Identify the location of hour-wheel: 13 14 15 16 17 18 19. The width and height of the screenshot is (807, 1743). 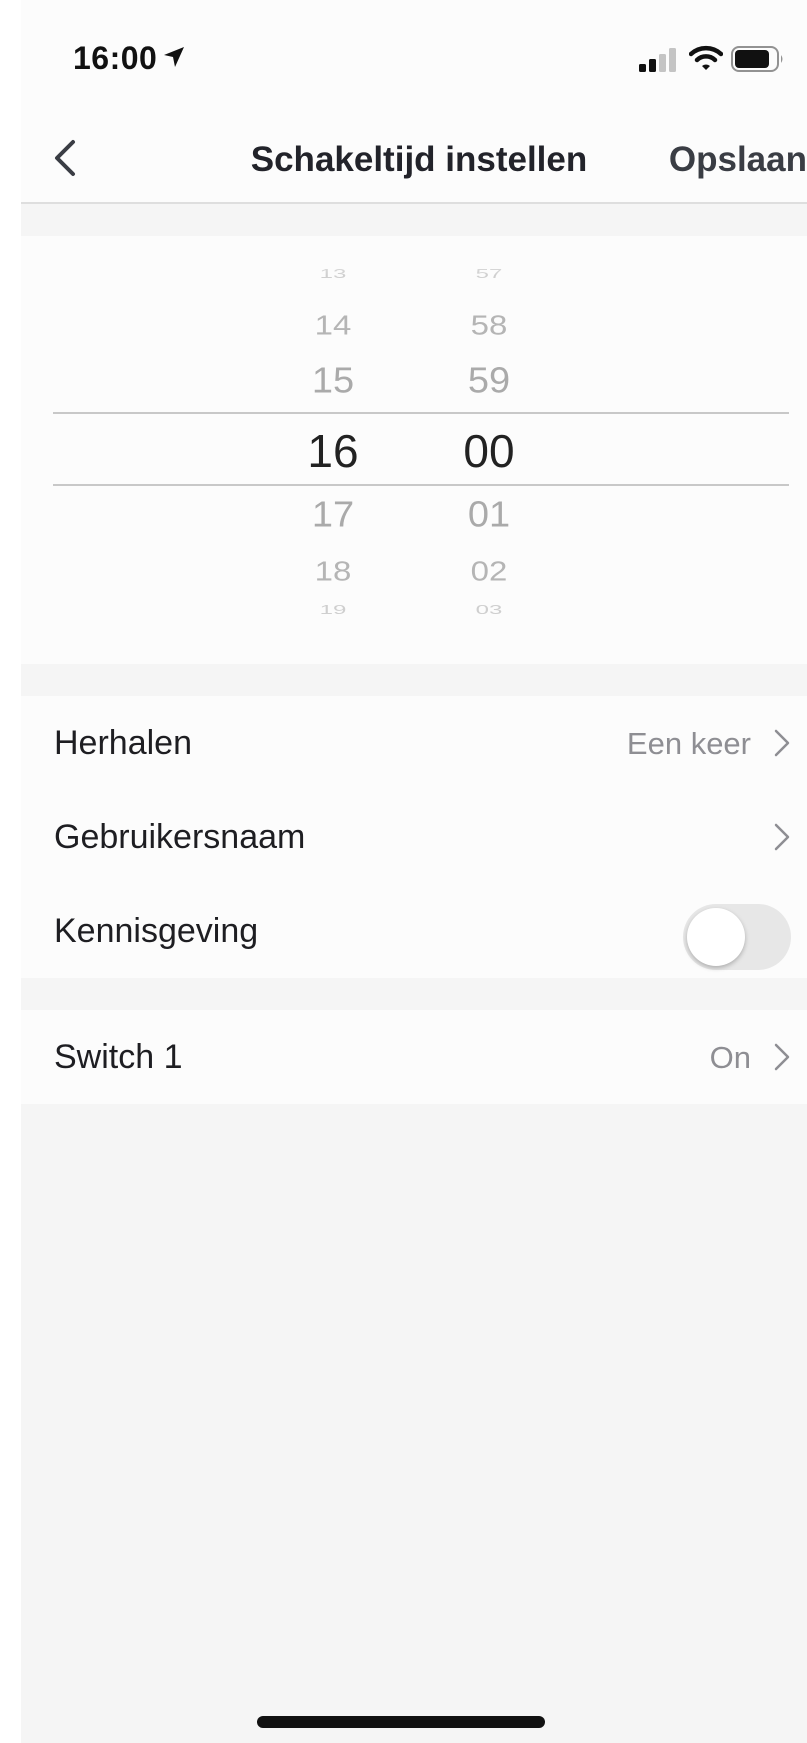
(333, 450).